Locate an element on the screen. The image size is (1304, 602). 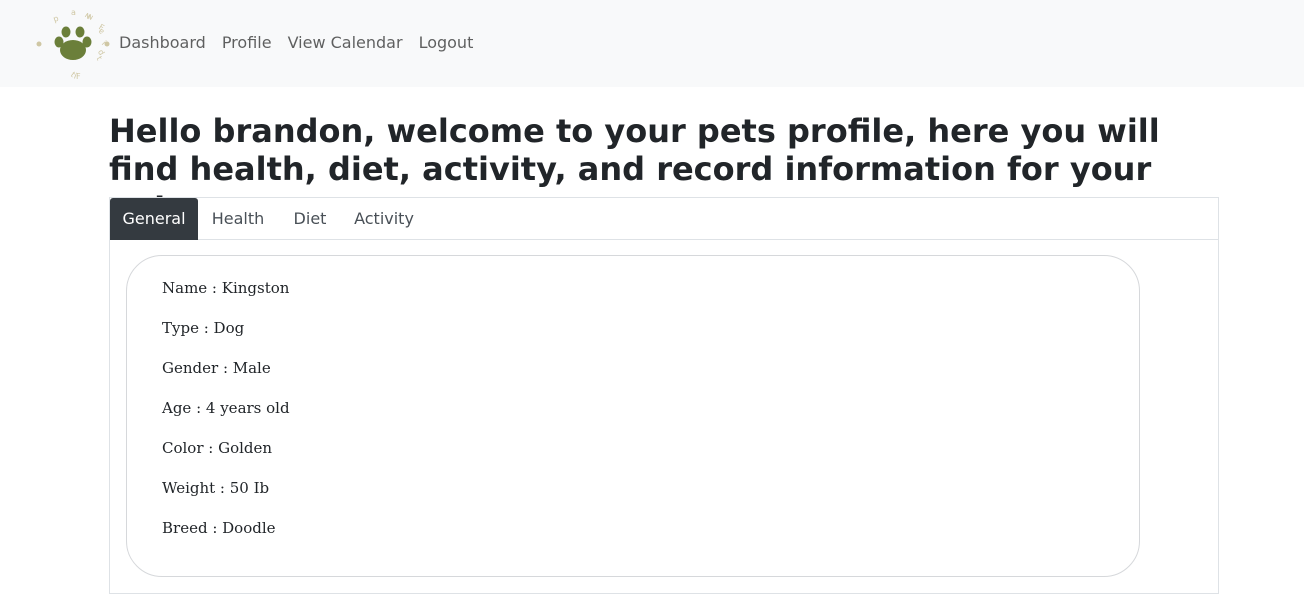
pawfit-logo: p a w F i t p a w F i t is located at coordinates (73, 44).